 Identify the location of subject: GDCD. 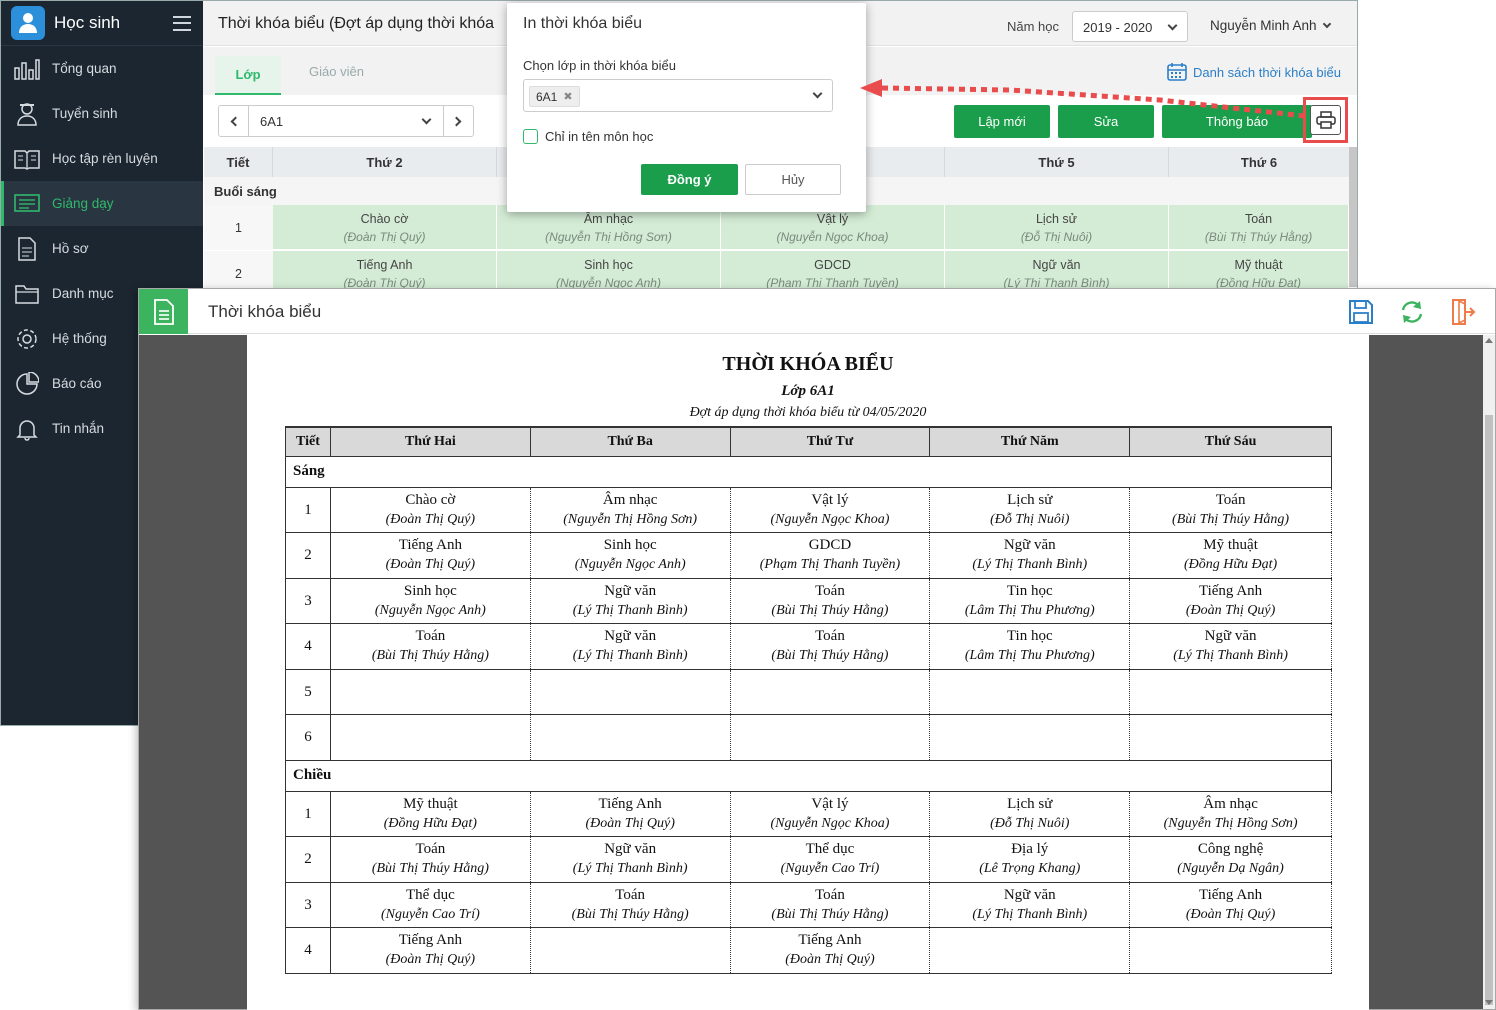
(832, 265).